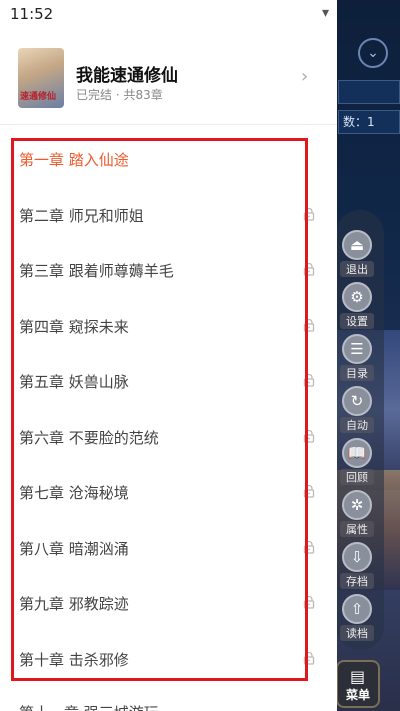  What do you see at coordinates (359, 122) in the screenshot?
I see `game-field-value: 数：1` at bounding box center [359, 122].